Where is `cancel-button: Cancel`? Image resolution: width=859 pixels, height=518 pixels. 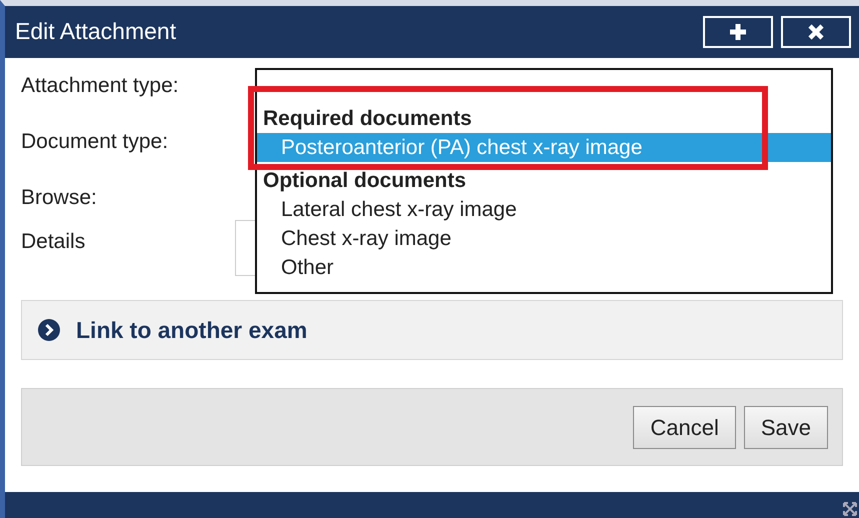 cancel-button: Cancel is located at coordinates (684, 427).